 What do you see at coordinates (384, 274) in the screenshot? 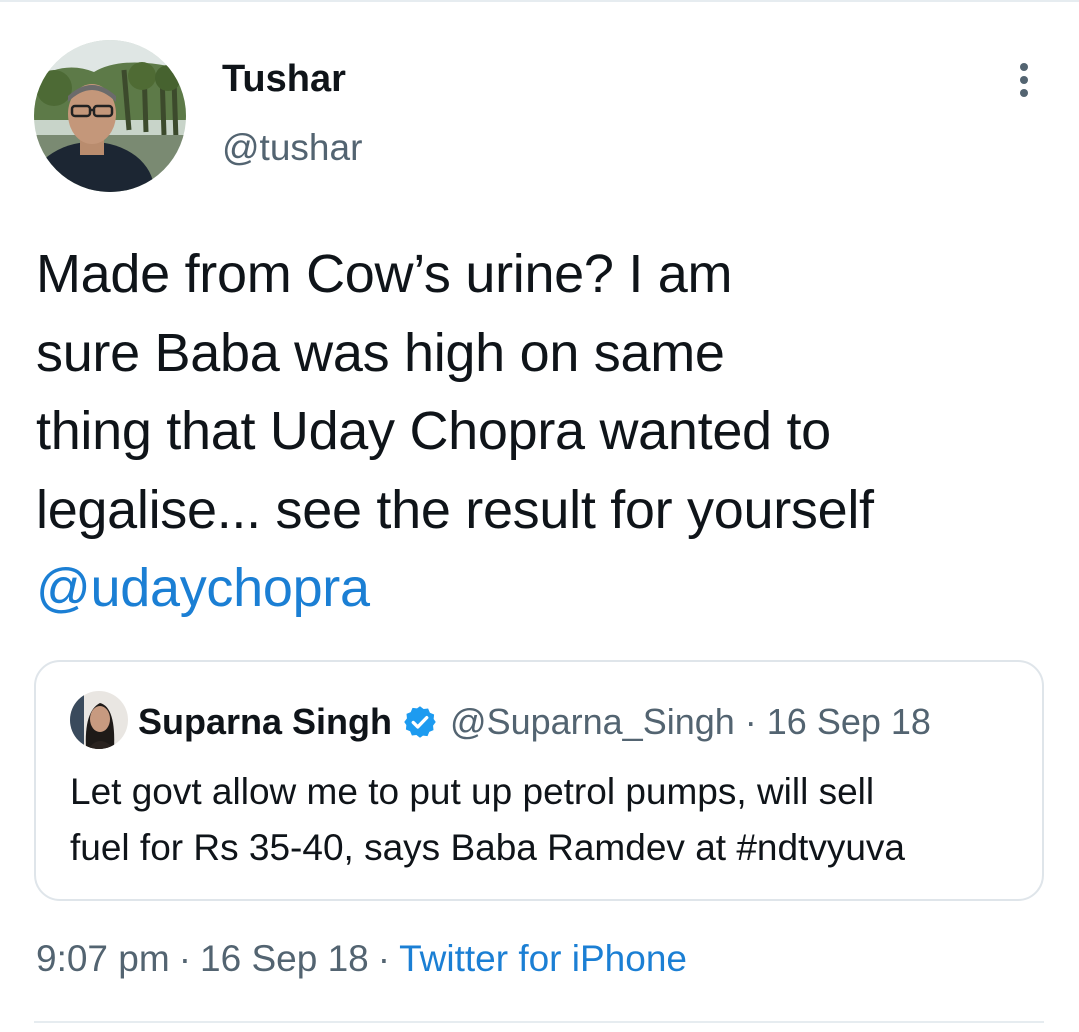
I see `tweet-text-line: Made from Cow’s urine? I am` at bounding box center [384, 274].